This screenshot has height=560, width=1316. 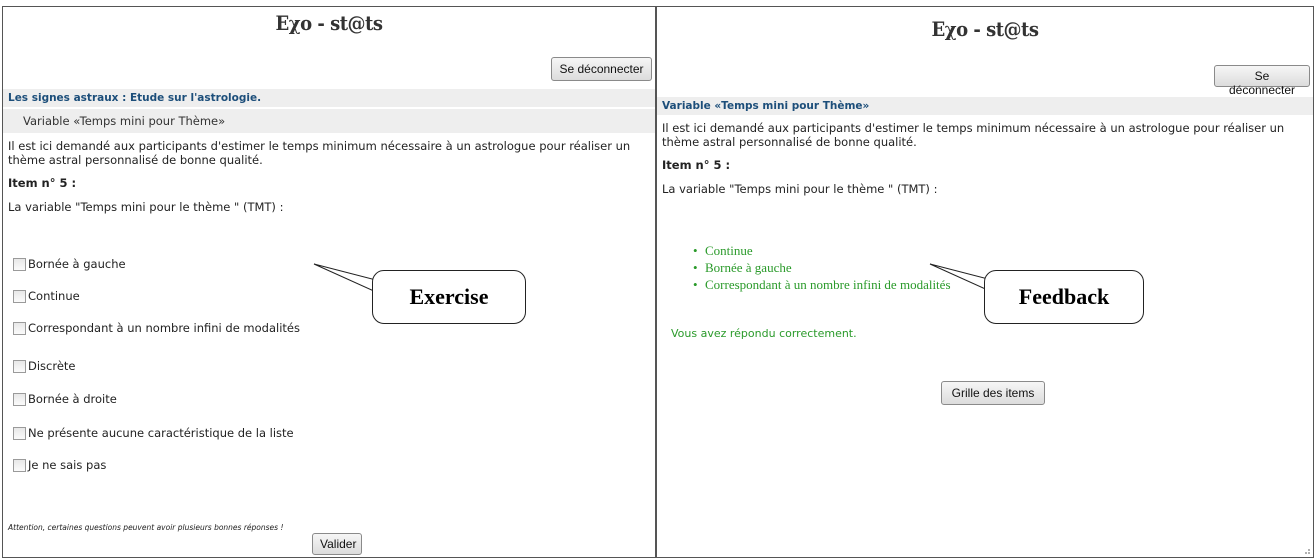 I want to click on option-continue: Continue, so click(x=46, y=296).